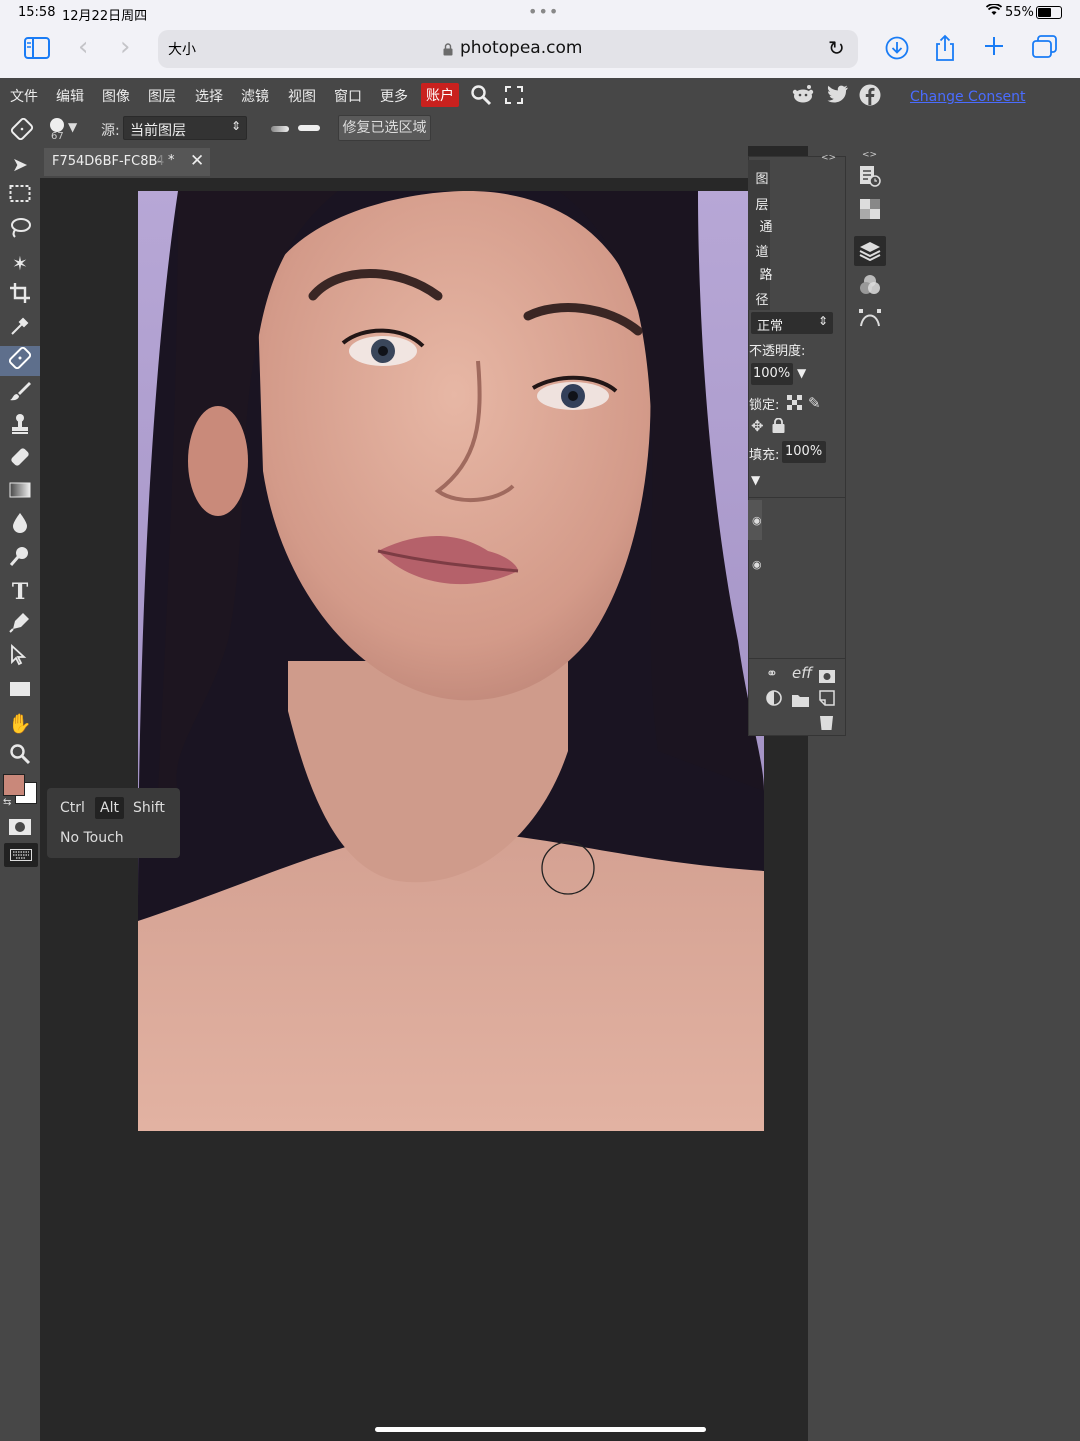  I want to click on menu-view: 视图, so click(302, 96).